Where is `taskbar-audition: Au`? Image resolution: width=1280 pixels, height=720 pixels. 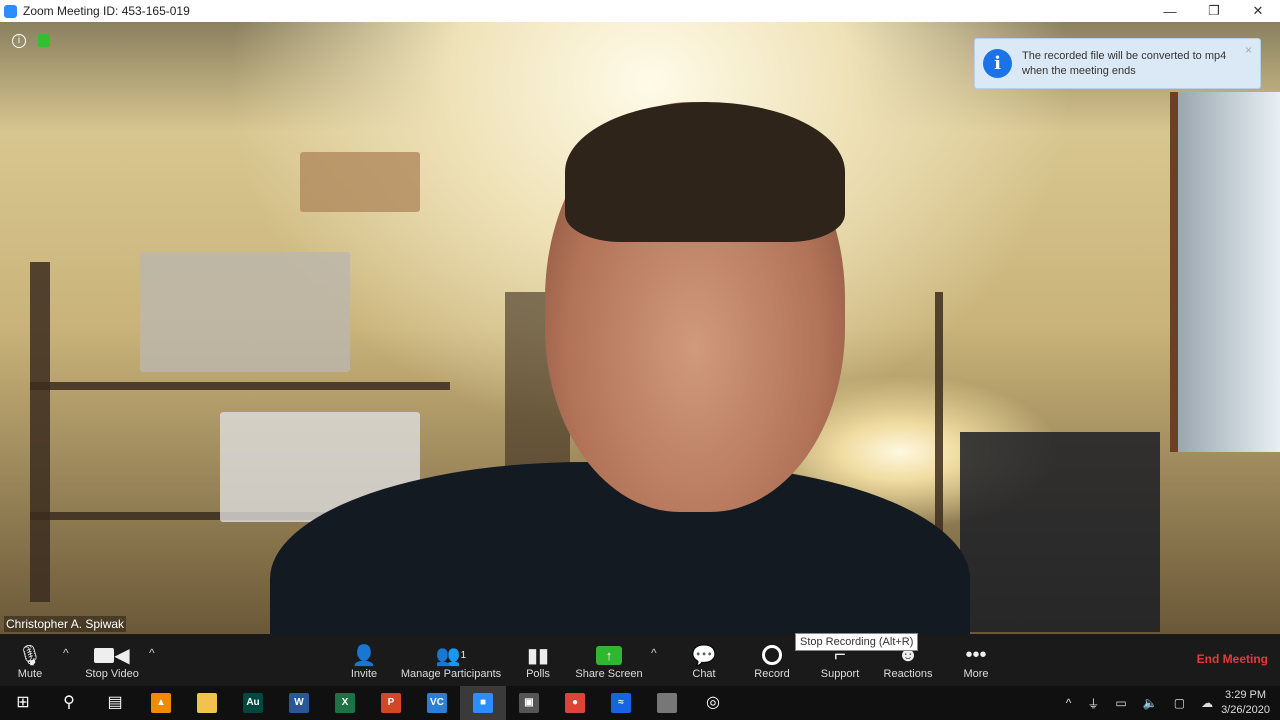
taskbar-audition: Au is located at coordinates (253, 703).